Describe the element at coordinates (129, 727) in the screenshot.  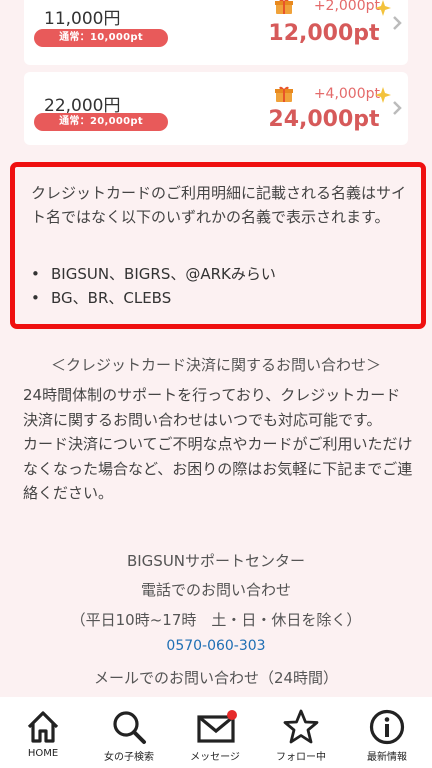
I see `search-icon` at that location.